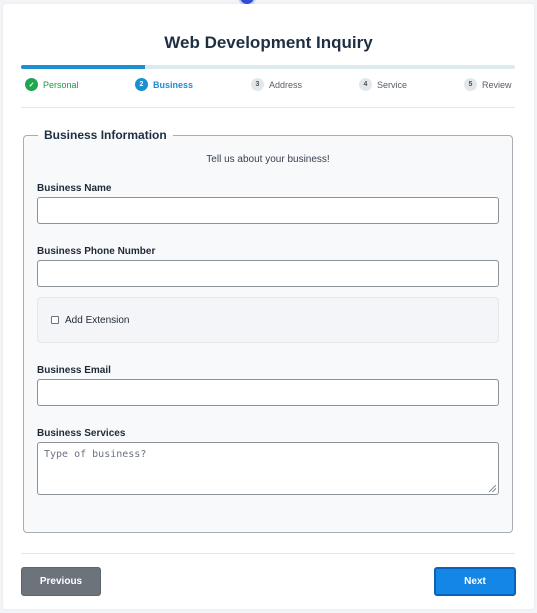  What do you see at coordinates (95, 454) in the screenshot?
I see `business-services-placeholder: Type of business?` at bounding box center [95, 454].